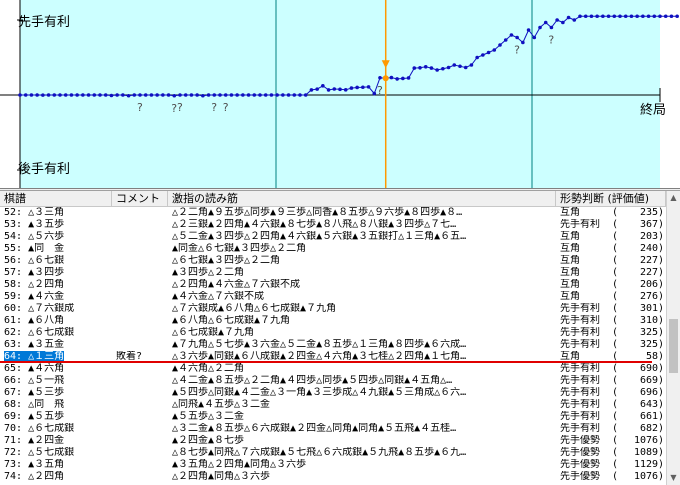  What do you see at coordinates (673, 198) in the screenshot?
I see `scroll-up-icon: ▲` at bounding box center [673, 198].